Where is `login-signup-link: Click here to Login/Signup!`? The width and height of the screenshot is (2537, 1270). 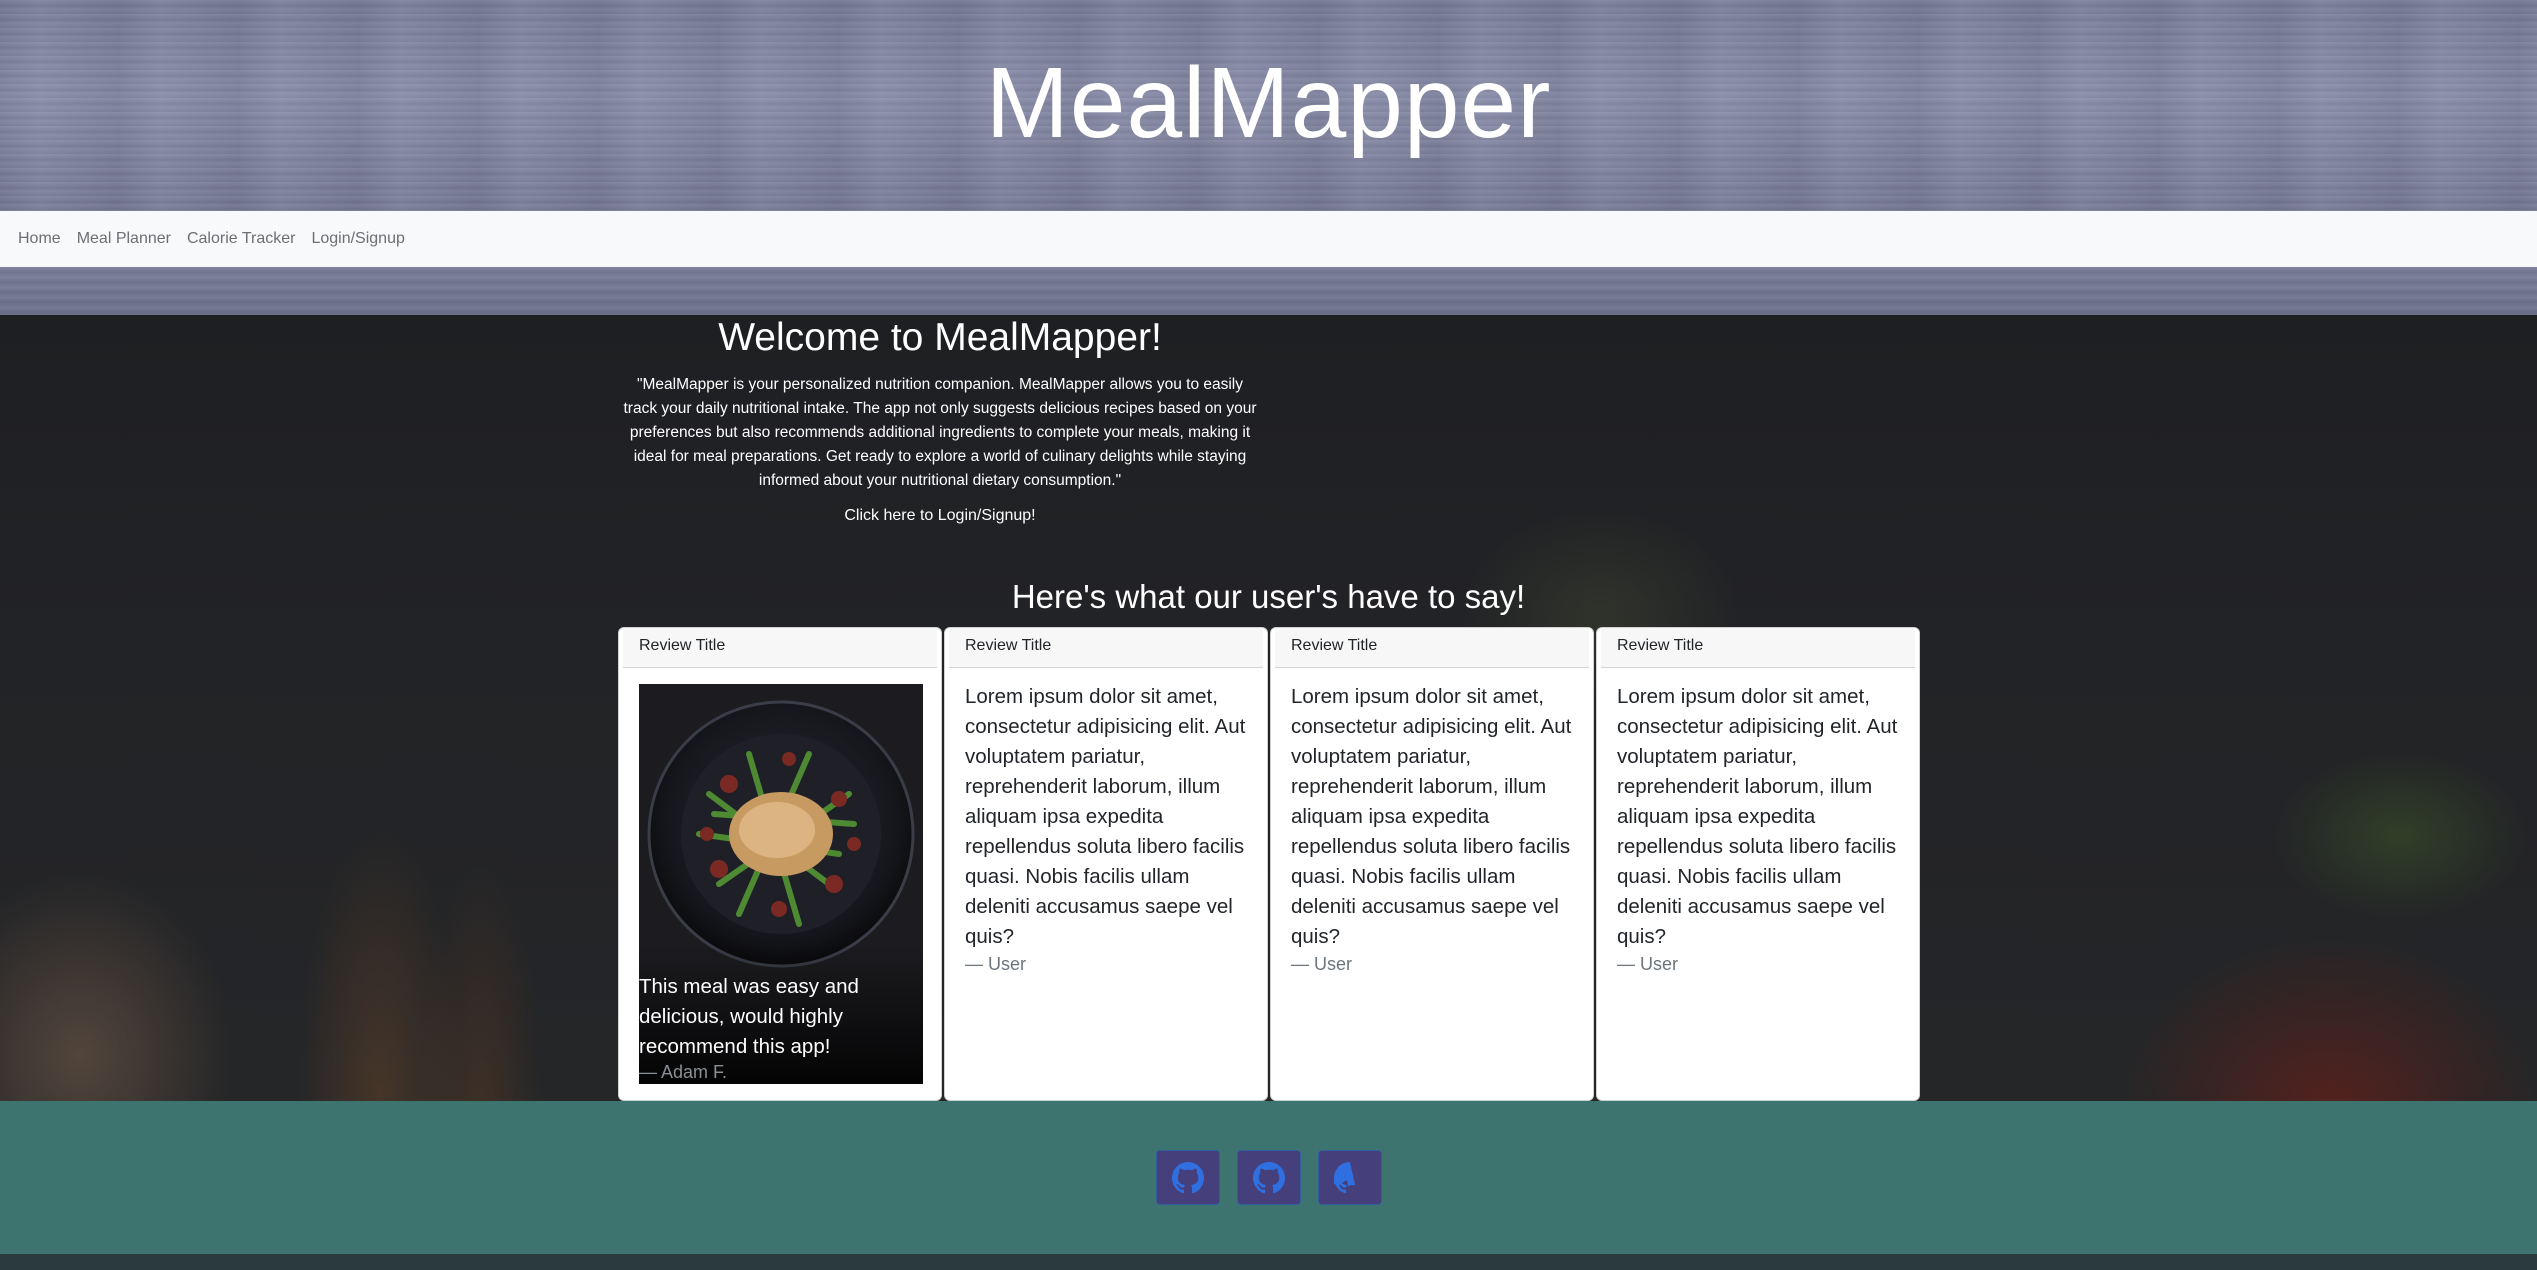
login-signup-link: Click here to Login/Signup! is located at coordinates (940, 516).